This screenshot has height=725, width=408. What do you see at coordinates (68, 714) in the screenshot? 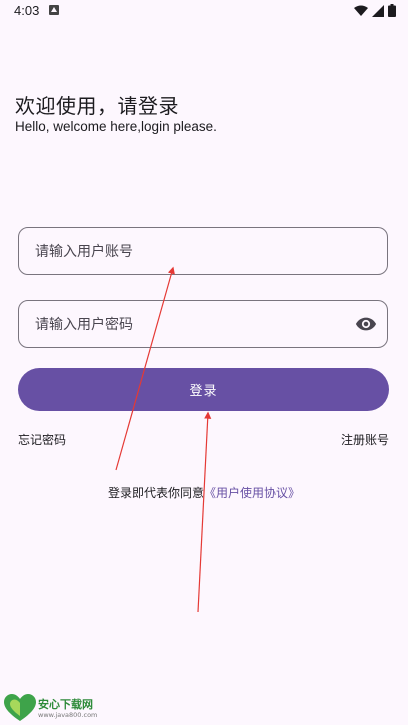
I see `watermark-url: www.java800.com` at bounding box center [68, 714].